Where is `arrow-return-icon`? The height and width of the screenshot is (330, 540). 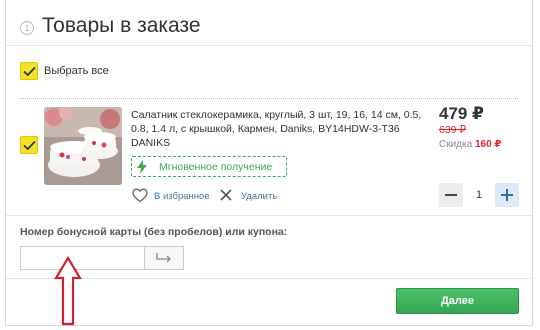
arrow-return-icon is located at coordinates (163, 258).